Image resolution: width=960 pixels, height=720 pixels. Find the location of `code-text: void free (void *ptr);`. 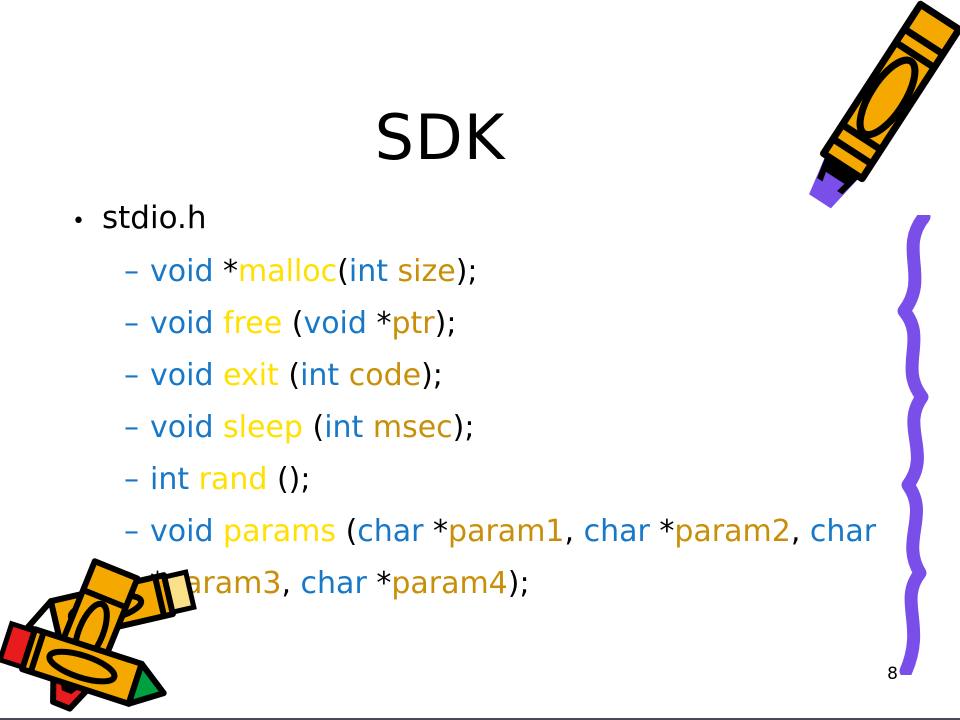

code-text: void free (void *ptr); is located at coordinates (516, 324).